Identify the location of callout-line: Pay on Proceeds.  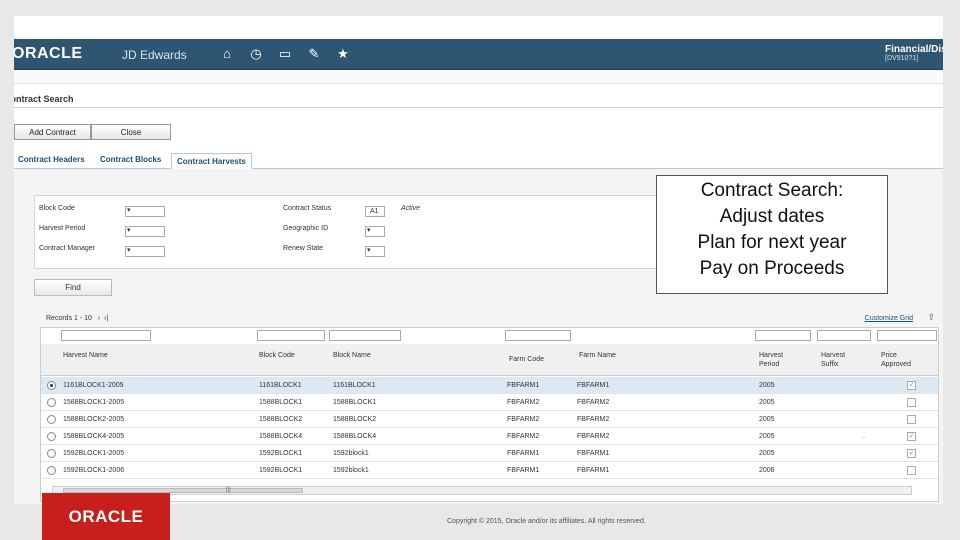
(772, 268).